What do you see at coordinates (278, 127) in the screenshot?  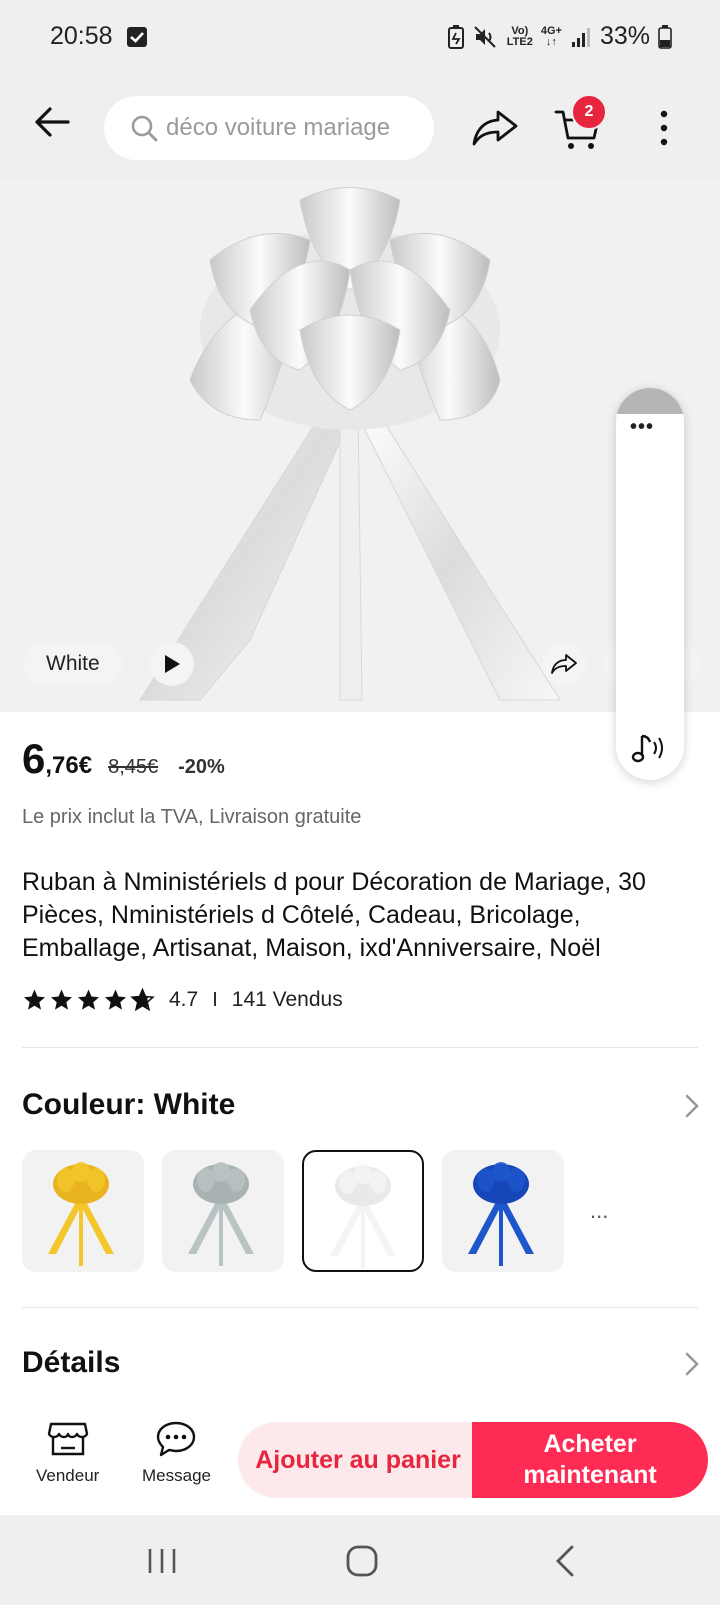 I see `search-placeholder: déco voiture mariage` at bounding box center [278, 127].